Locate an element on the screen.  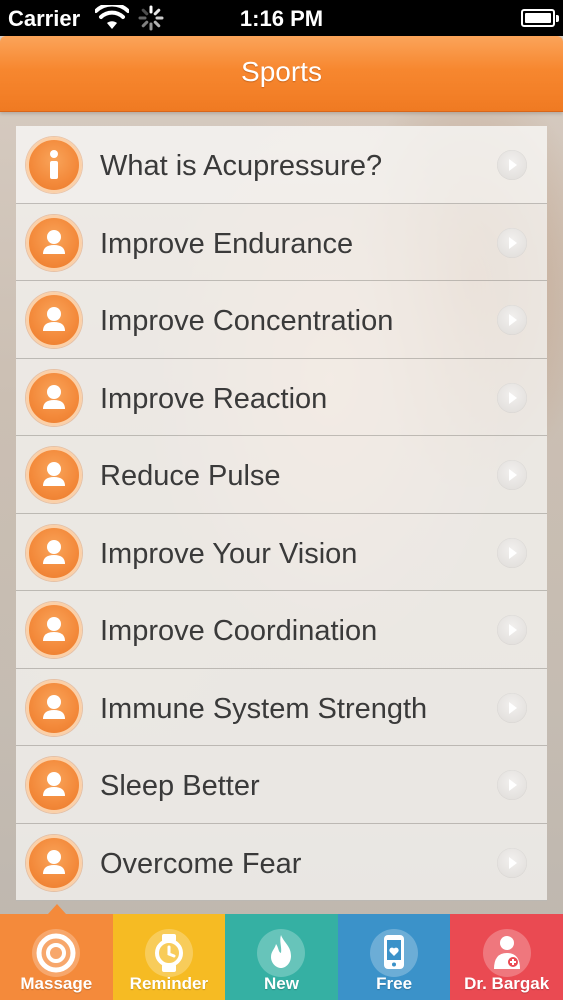
doctor-icon is located at coordinates (506, 953).